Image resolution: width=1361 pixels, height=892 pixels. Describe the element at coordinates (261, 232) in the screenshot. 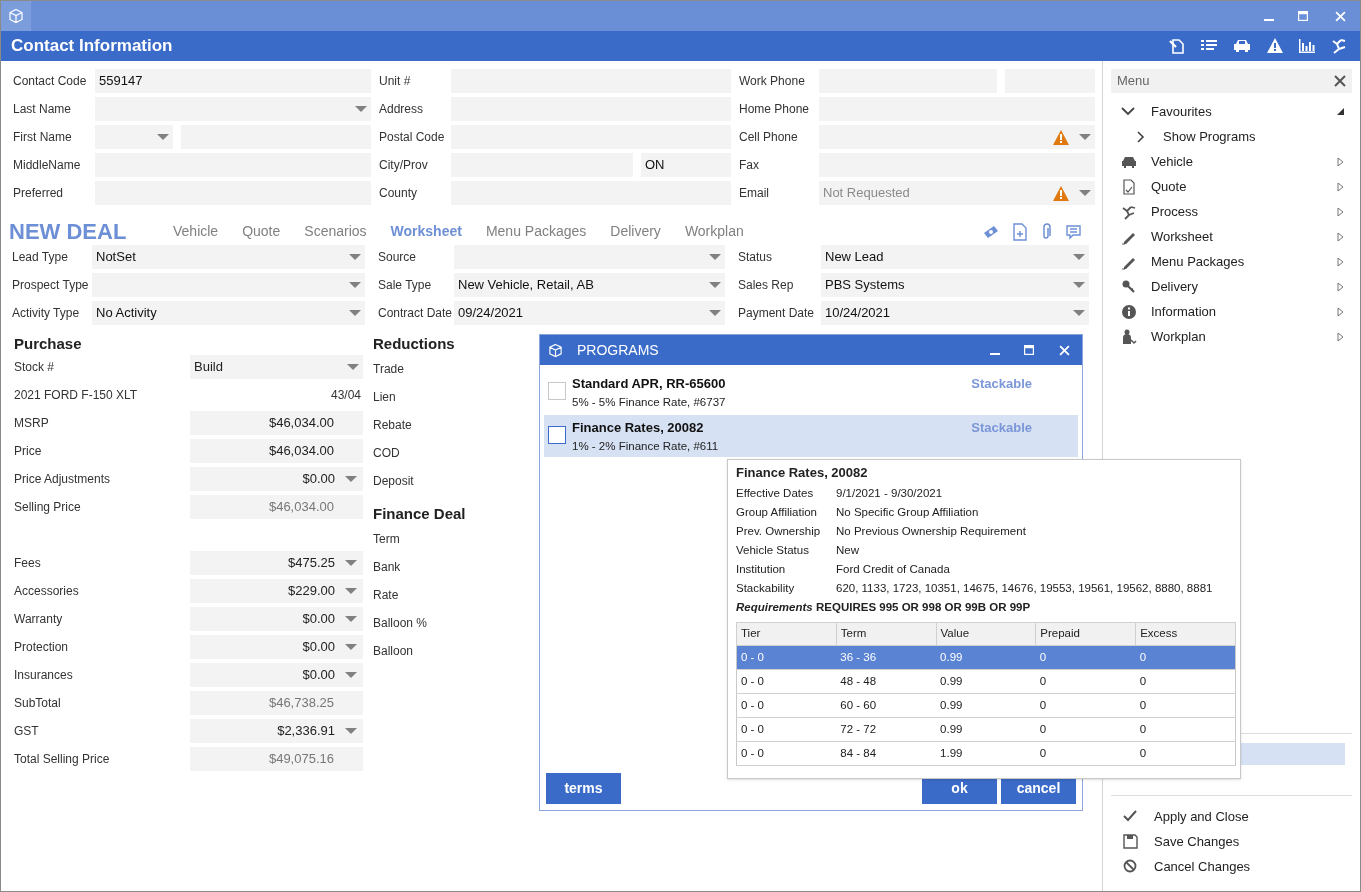

I see `tab: Quote` at that location.